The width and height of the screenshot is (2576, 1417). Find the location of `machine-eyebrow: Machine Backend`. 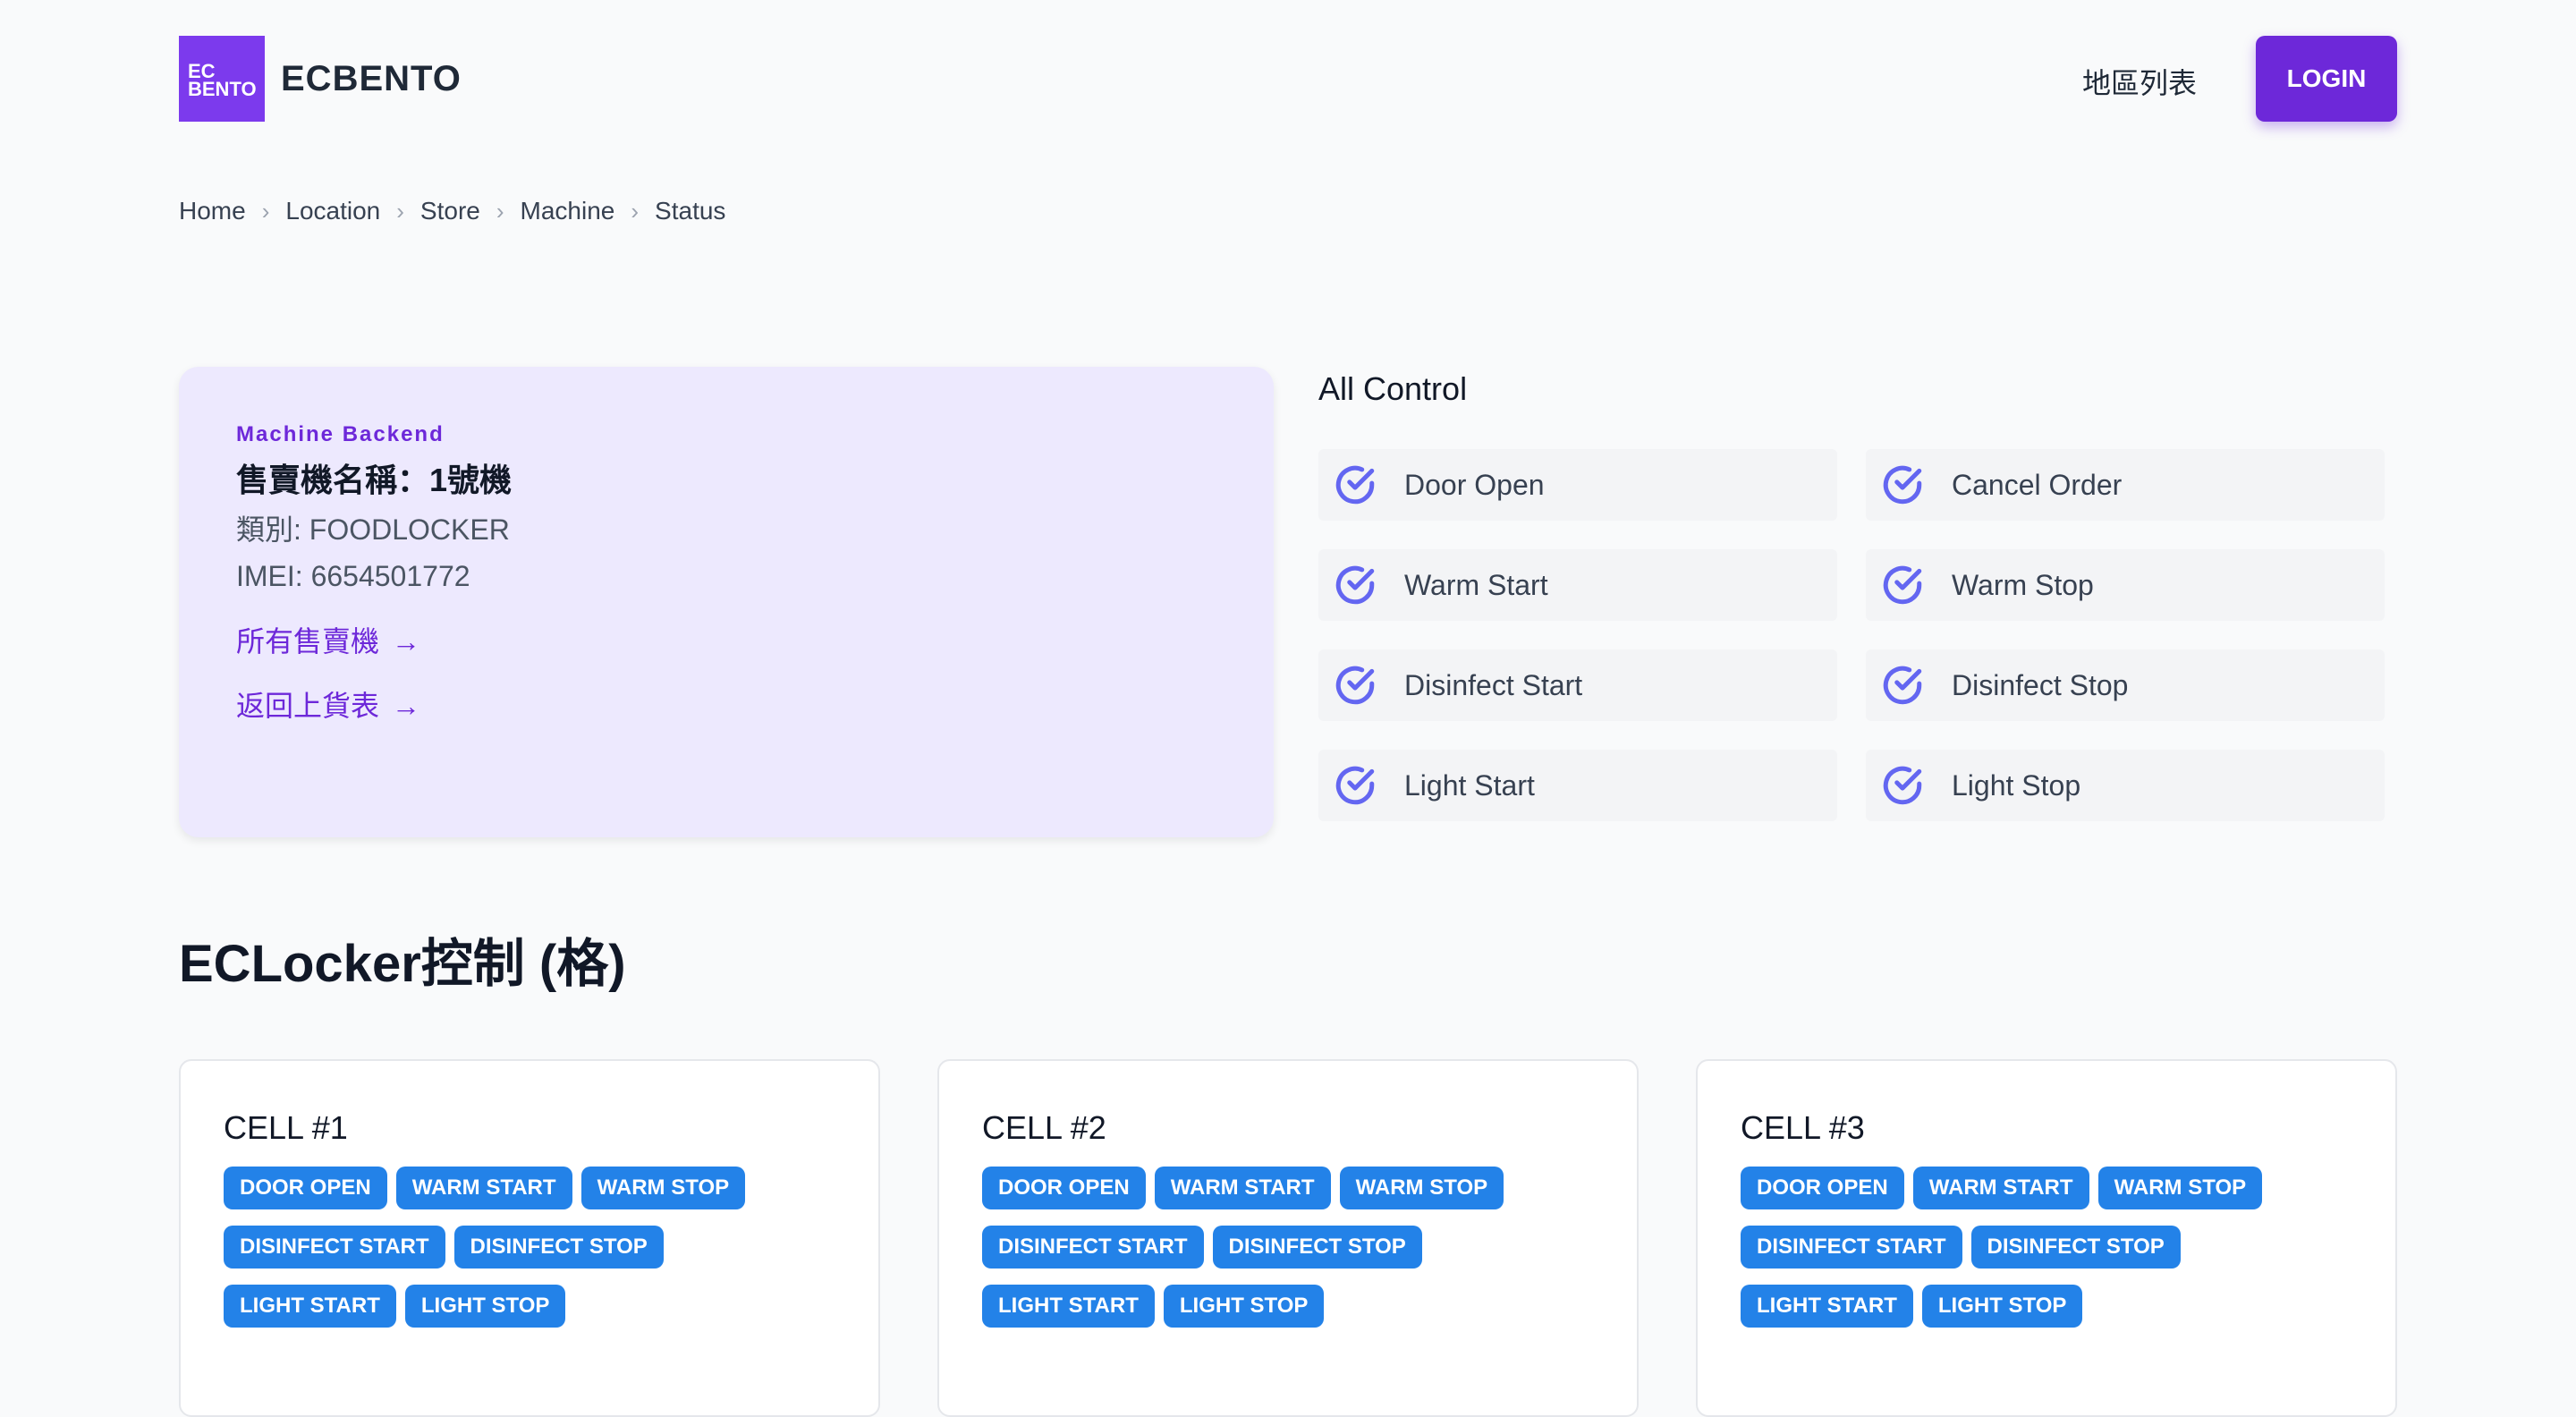

machine-eyebrow: Machine Backend is located at coordinates (340, 434).